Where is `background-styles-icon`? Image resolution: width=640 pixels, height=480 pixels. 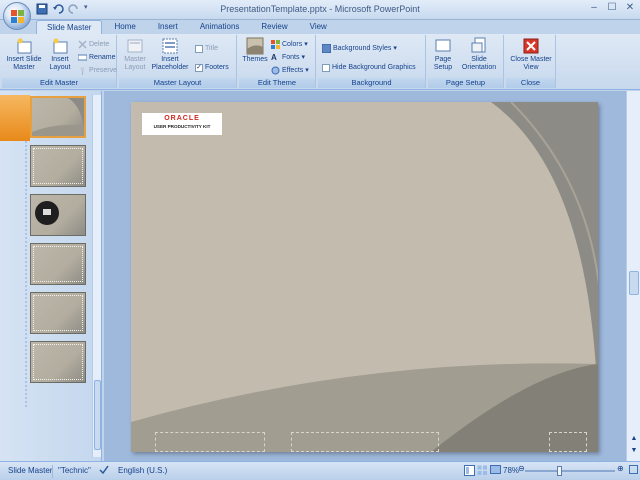 background-styles-icon is located at coordinates (326, 48).